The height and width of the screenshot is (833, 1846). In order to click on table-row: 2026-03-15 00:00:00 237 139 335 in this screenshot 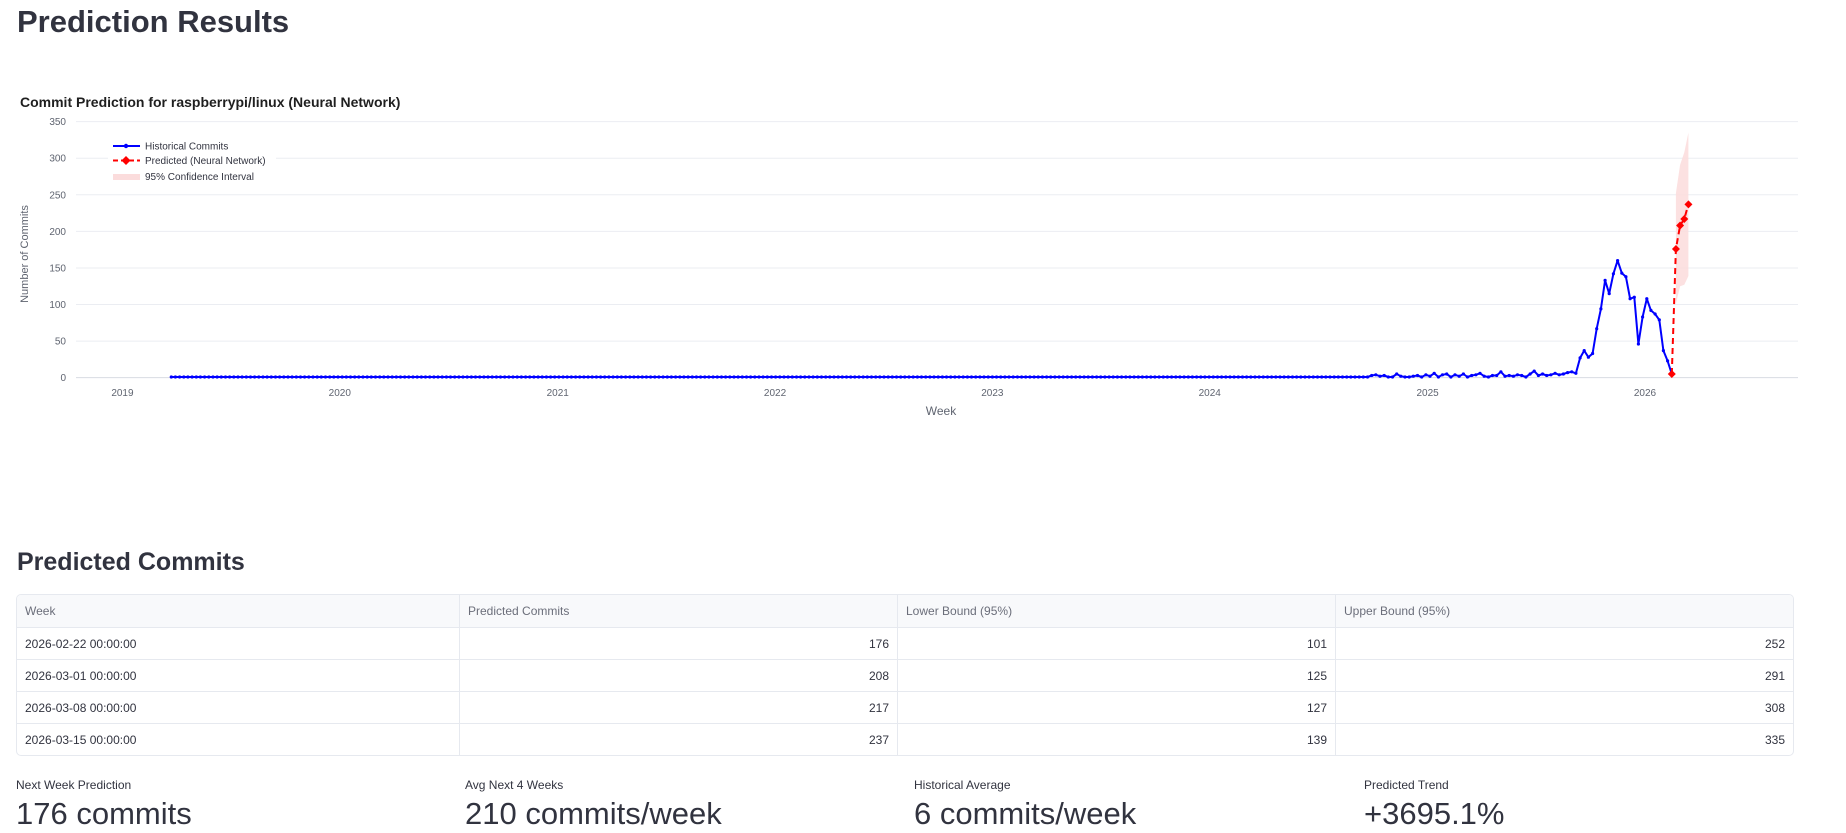, I will do `click(905, 739)`.